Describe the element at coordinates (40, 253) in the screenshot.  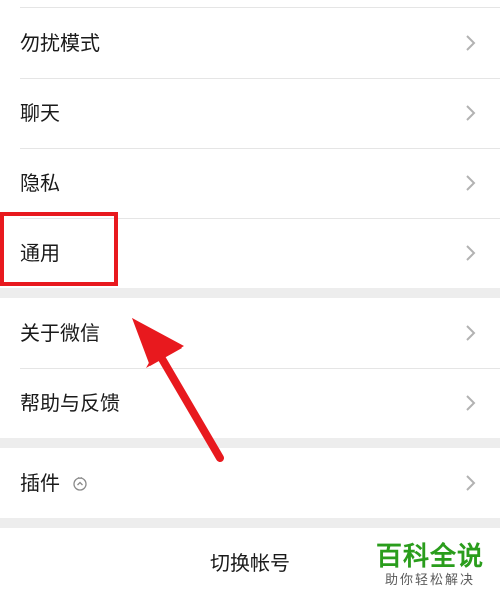
I see `settings-item-label: 通用` at that location.